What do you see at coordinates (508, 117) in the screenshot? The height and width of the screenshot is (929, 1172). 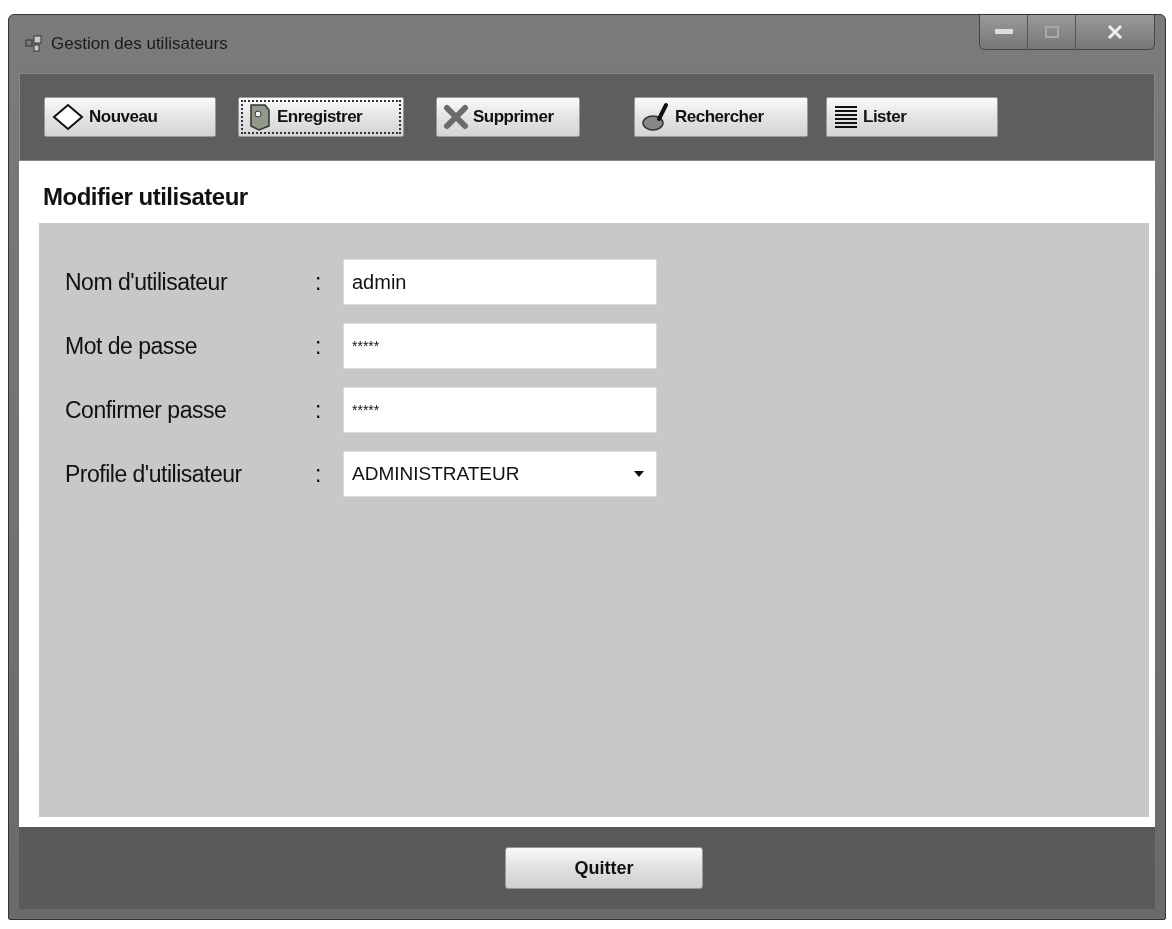 I see `toolbar-button: Supprimer` at bounding box center [508, 117].